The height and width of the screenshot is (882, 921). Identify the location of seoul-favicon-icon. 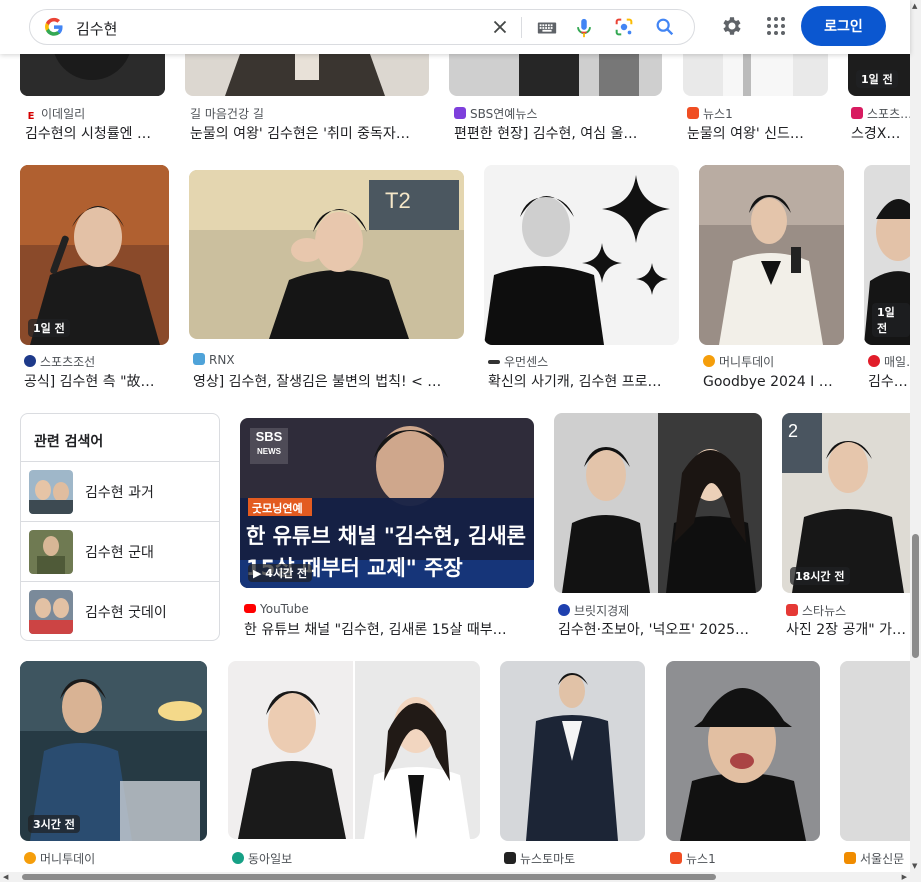
(850, 858).